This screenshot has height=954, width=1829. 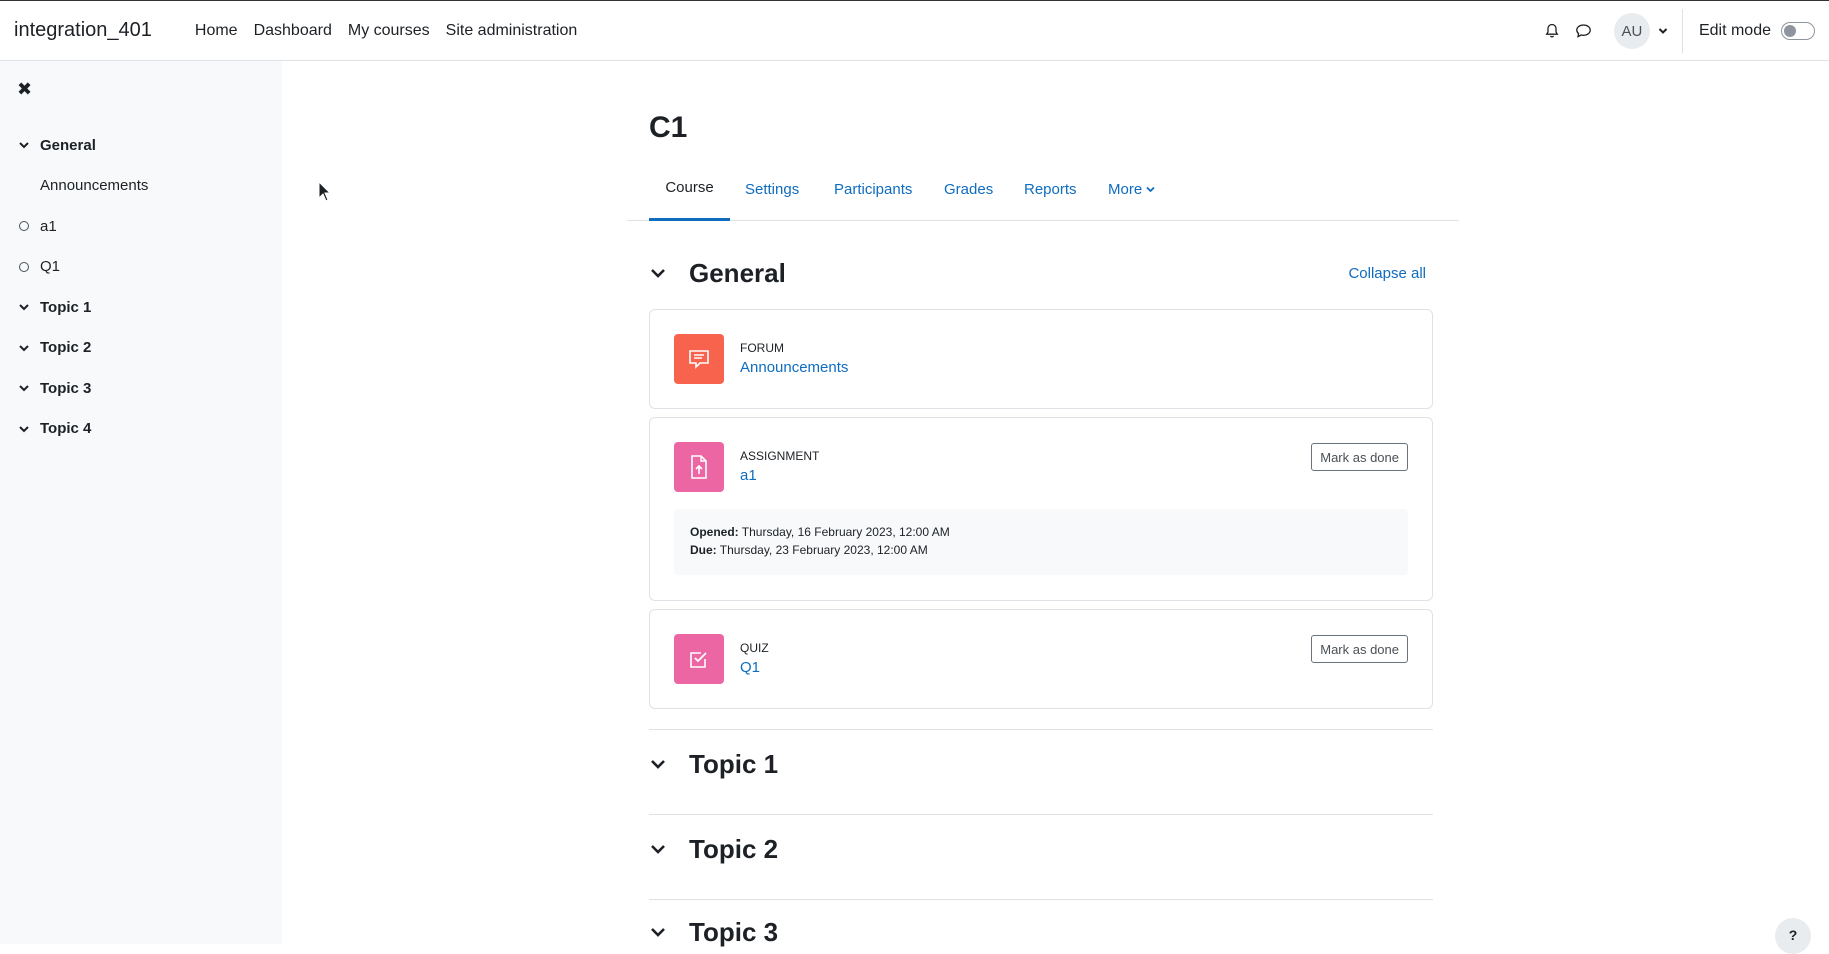 I want to click on section-header-topic-3: Topic 3, so click(x=713, y=932).